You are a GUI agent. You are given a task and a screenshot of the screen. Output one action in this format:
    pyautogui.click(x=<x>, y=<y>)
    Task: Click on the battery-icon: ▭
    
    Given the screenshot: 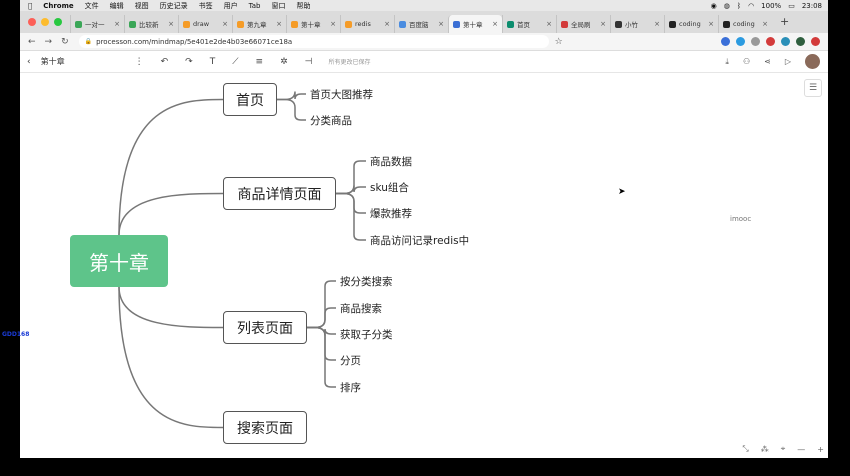 What is the action you would take?
    pyautogui.click(x=791, y=6)
    